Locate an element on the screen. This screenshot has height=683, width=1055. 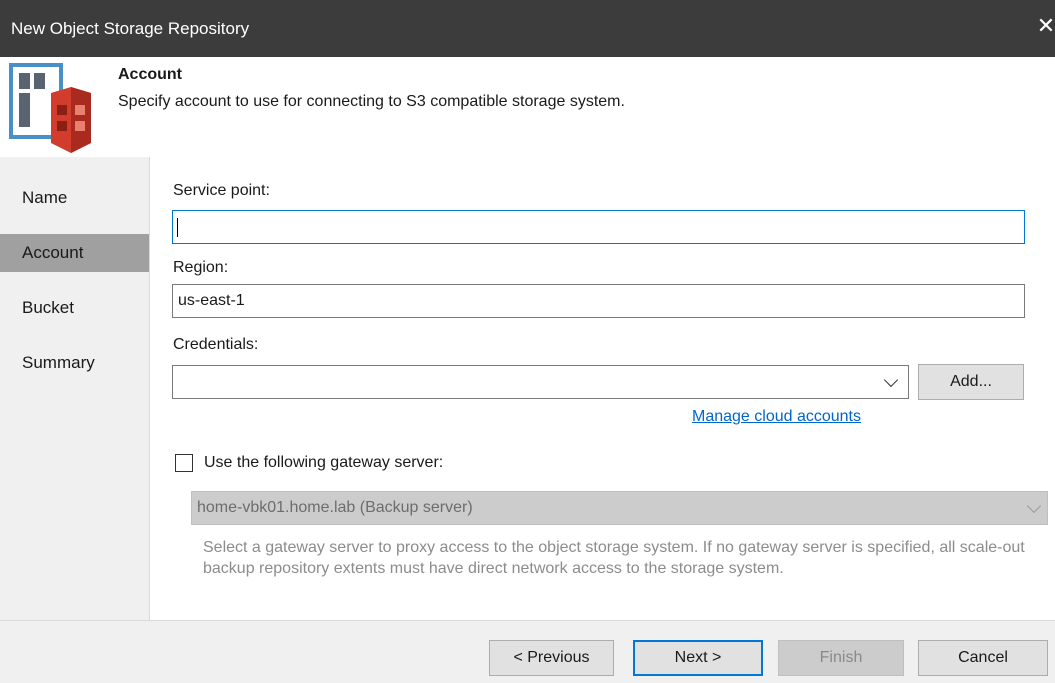
credentials-label: Credentials: is located at coordinates (216, 344).